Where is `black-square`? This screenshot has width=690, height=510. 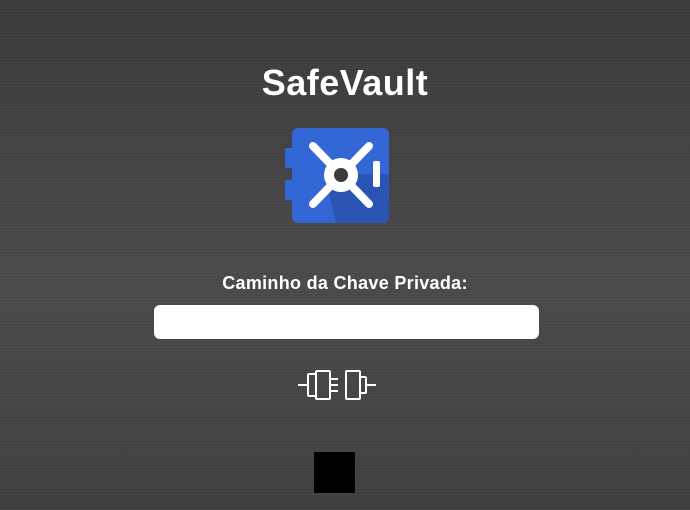 black-square is located at coordinates (334, 472).